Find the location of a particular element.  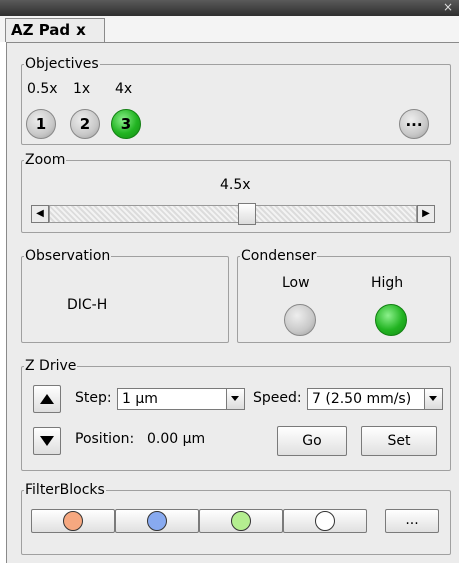

observation-value: DIC-H is located at coordinates (87, 305).